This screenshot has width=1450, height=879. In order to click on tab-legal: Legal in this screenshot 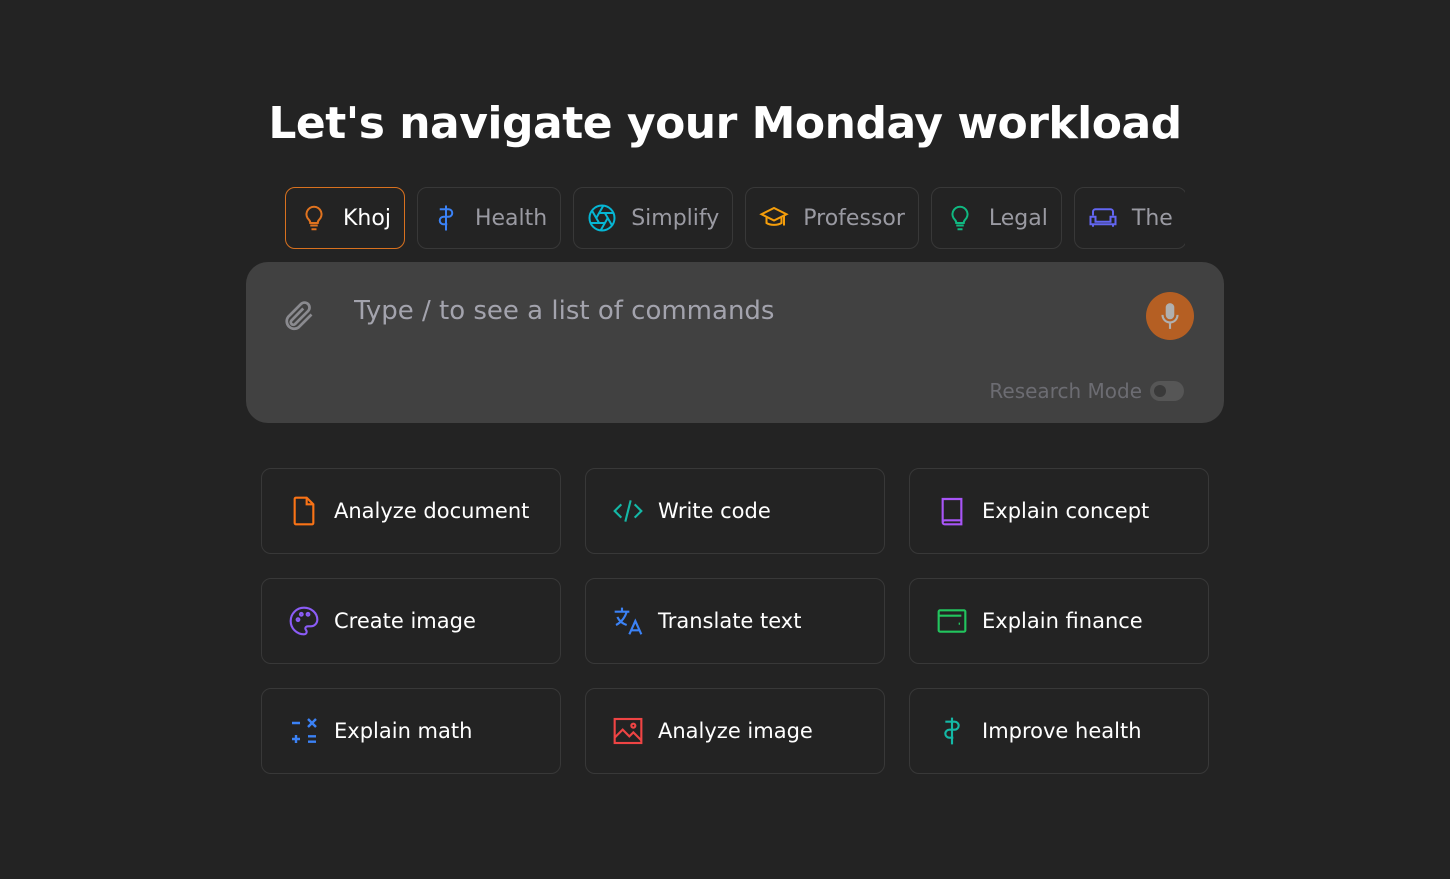, I will do `click(996, 218)`.